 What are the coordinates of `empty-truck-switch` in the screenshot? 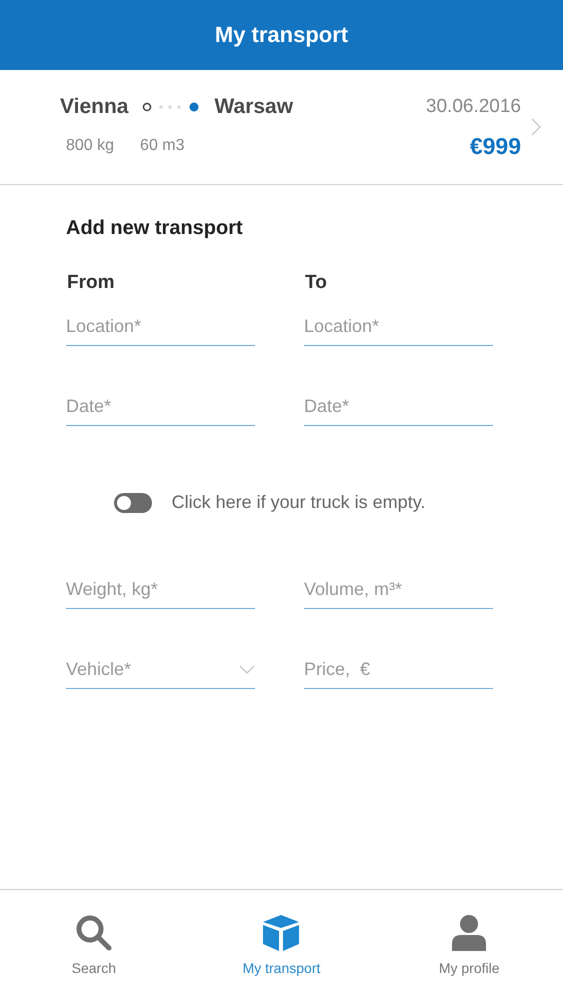 It's located at (133, 502).